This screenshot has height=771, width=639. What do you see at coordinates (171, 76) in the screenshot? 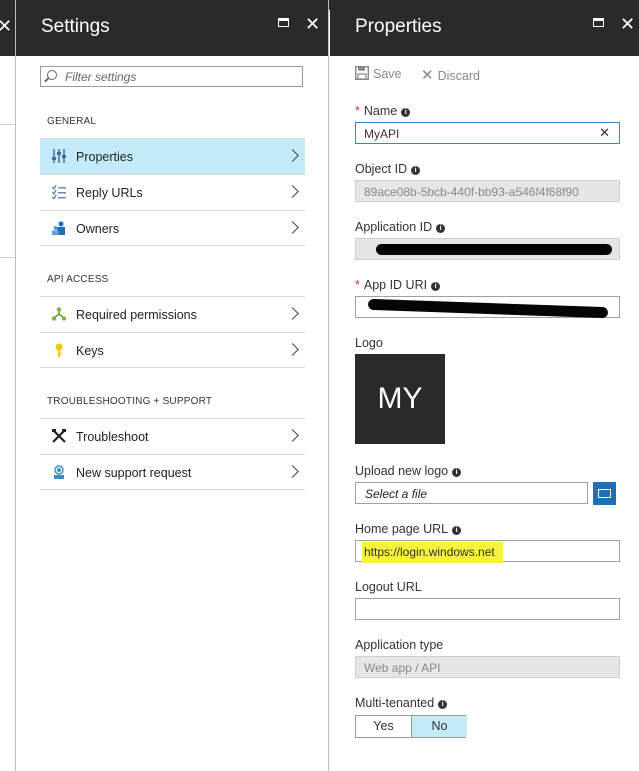
I see `filter-settings-input: Filter settings` at bounding box center [171, 76].